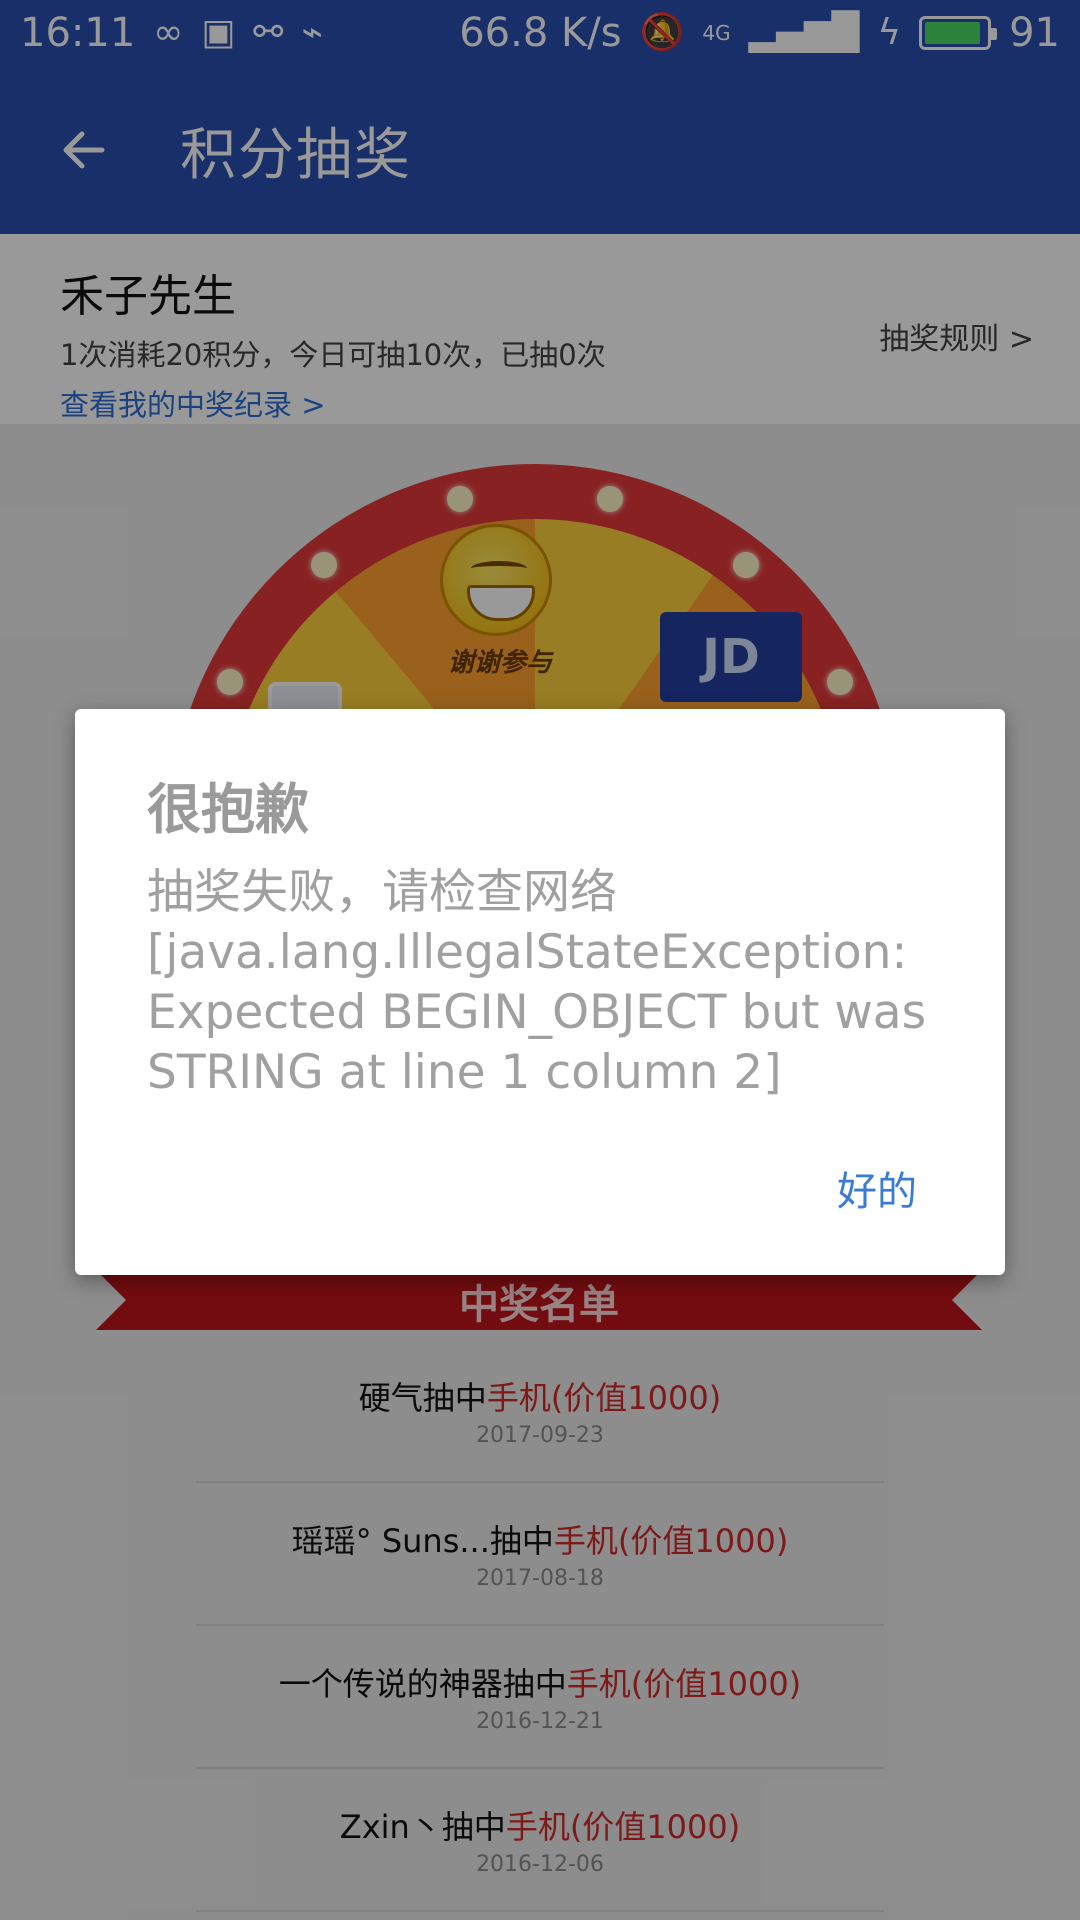 The width and height of the screenshot is (1080, 1920). What do you see at coordinates (877, 1188) in the screenshot?
I see `ok-button: 好的` at bounding box center [877, 1188].